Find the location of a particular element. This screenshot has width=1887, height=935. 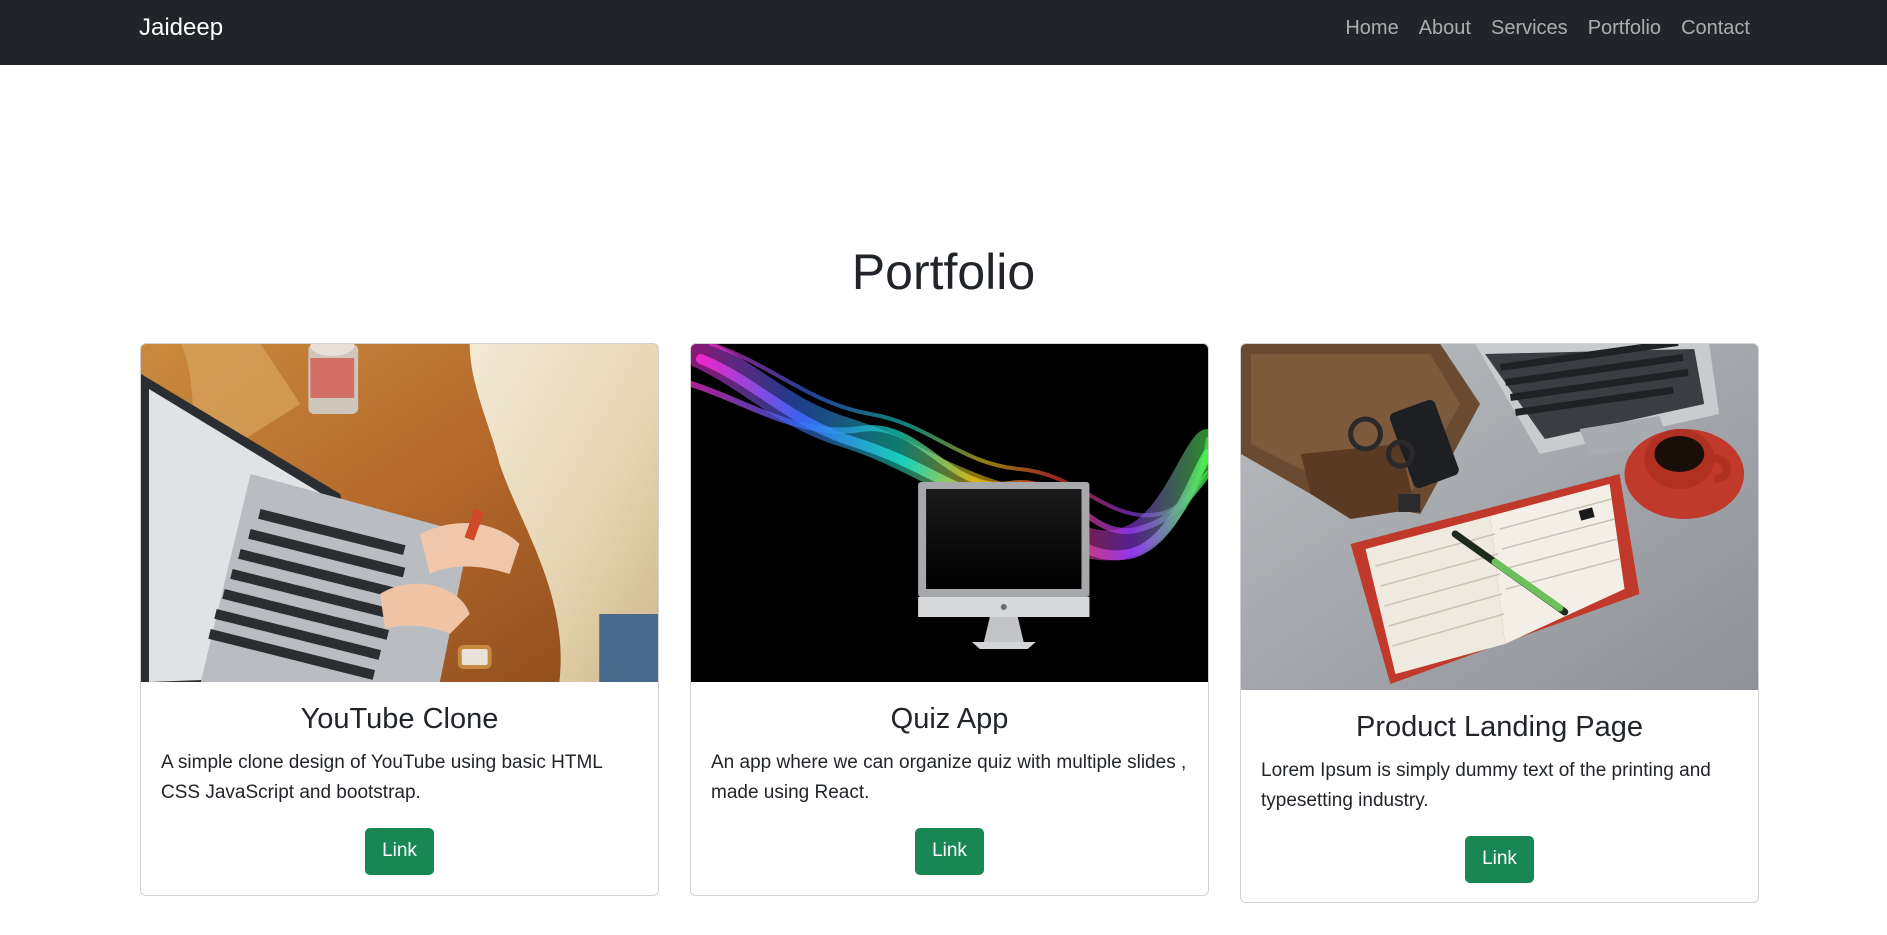

product-landing-page-link-button: Link is located at coordinates (1499, 859).